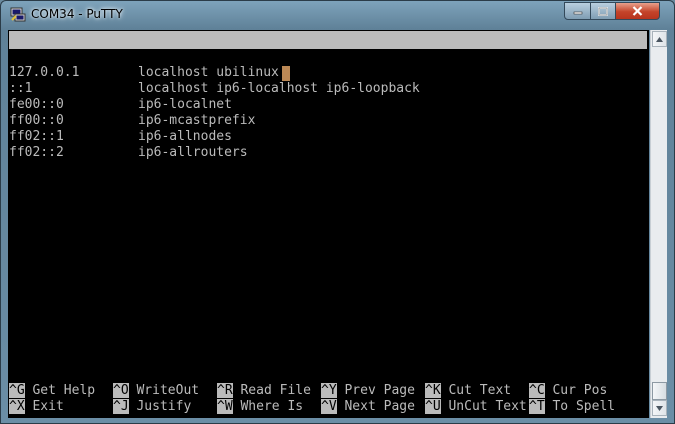  I want to click on maximize-icon, so click(603, 11).